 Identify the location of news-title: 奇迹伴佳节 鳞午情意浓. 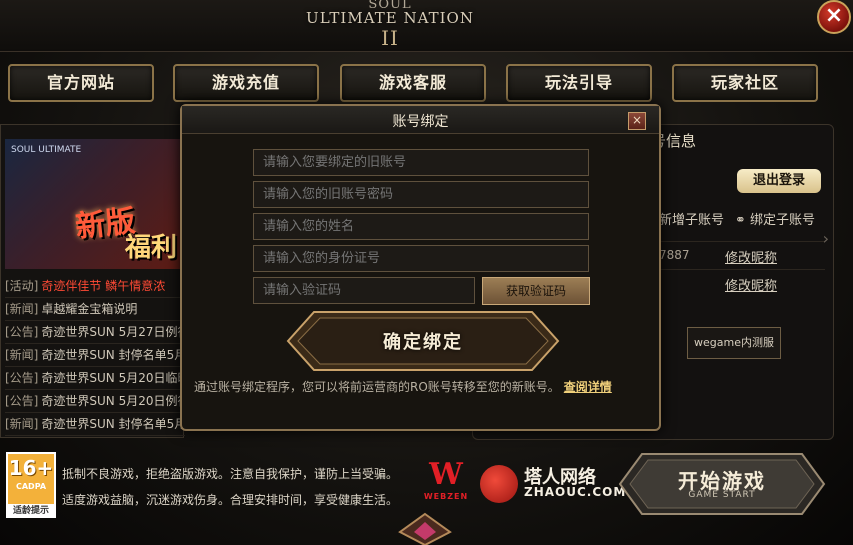
(103, 286).